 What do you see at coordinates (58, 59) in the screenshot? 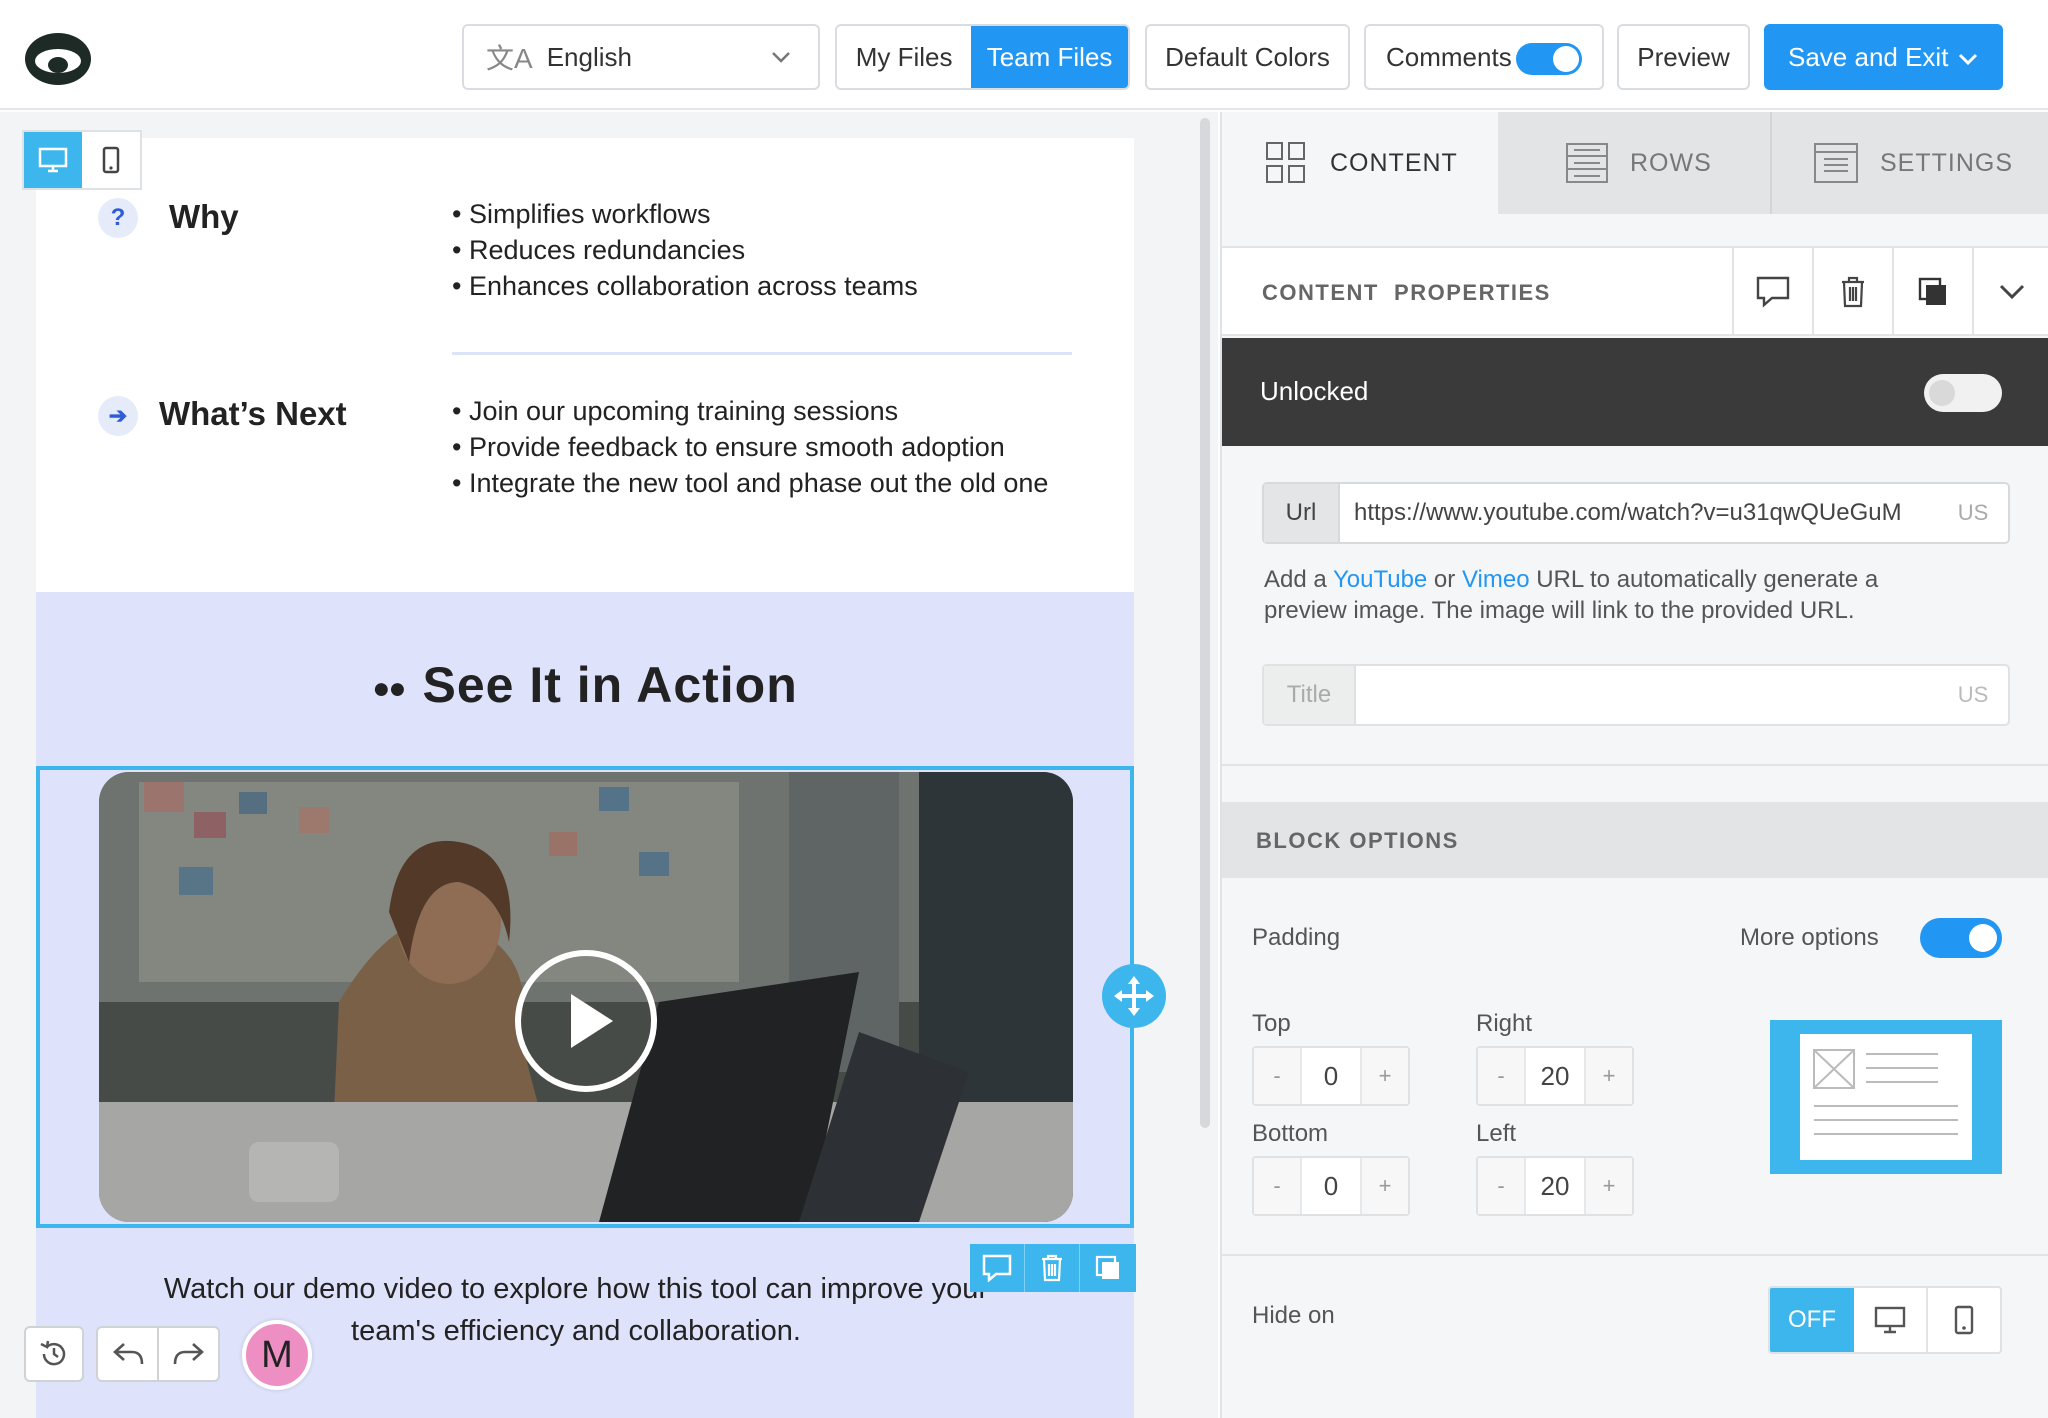
I see `app-logo` at bounding box center [58, 59].